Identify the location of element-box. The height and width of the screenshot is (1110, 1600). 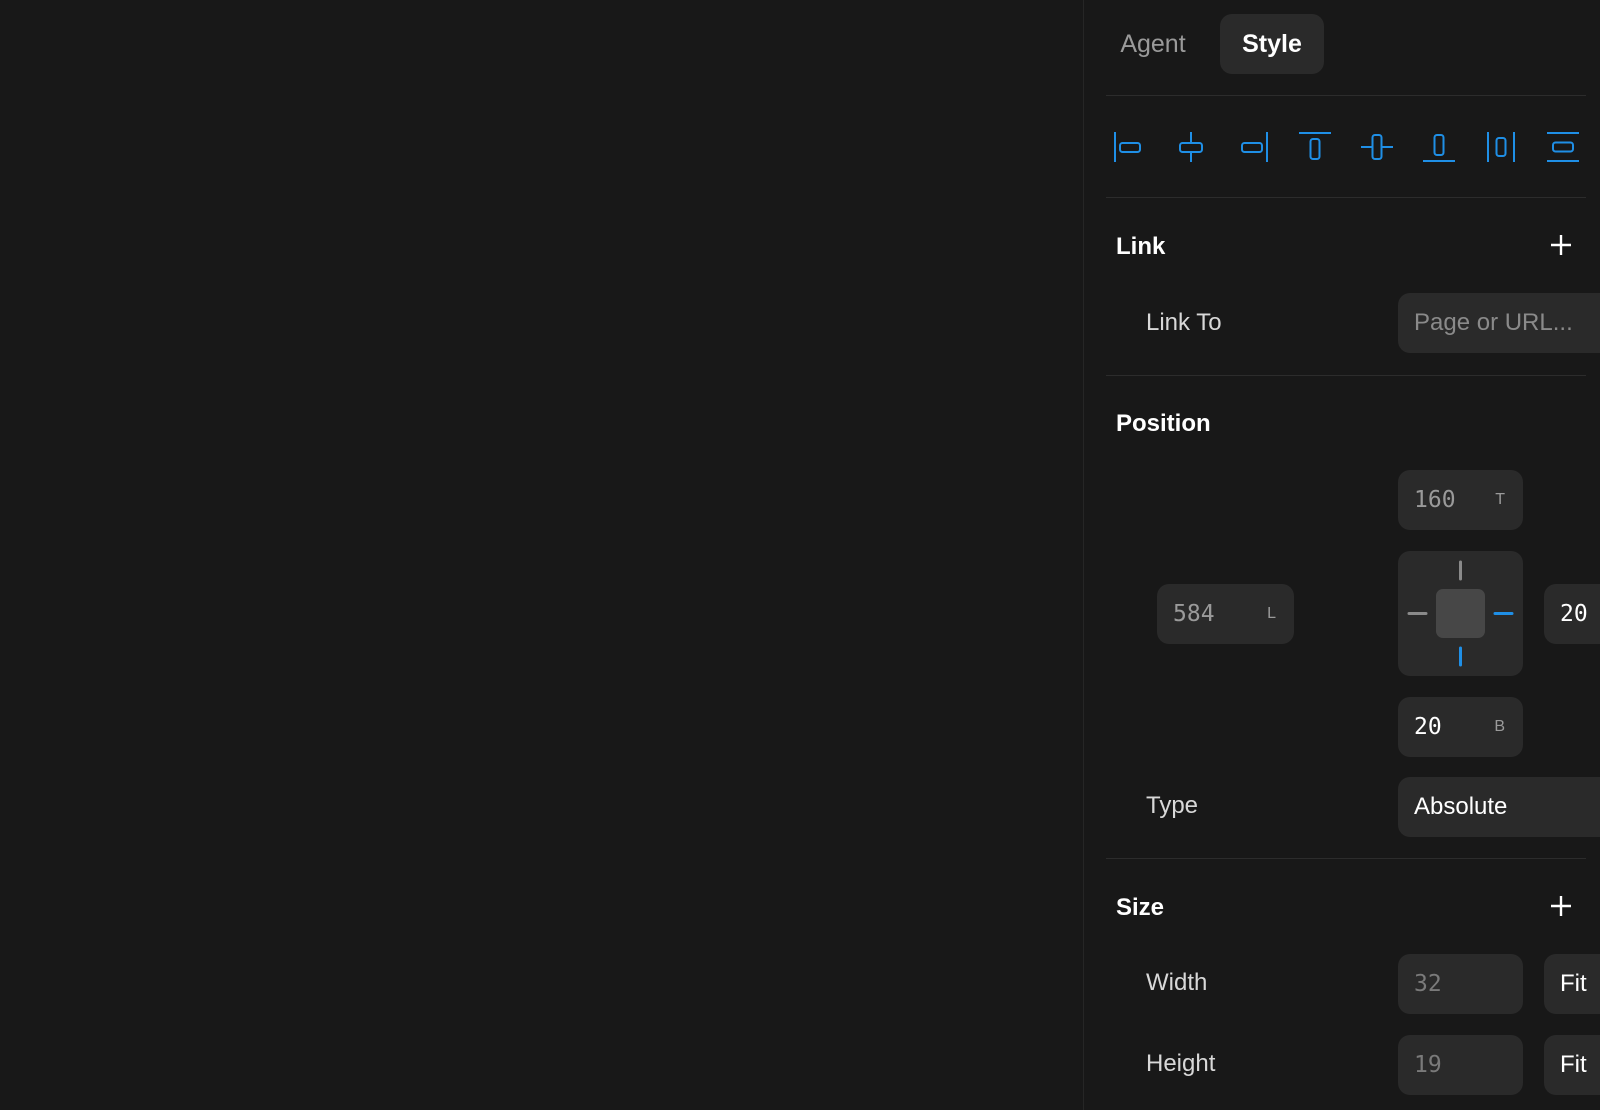
(1460, 613).